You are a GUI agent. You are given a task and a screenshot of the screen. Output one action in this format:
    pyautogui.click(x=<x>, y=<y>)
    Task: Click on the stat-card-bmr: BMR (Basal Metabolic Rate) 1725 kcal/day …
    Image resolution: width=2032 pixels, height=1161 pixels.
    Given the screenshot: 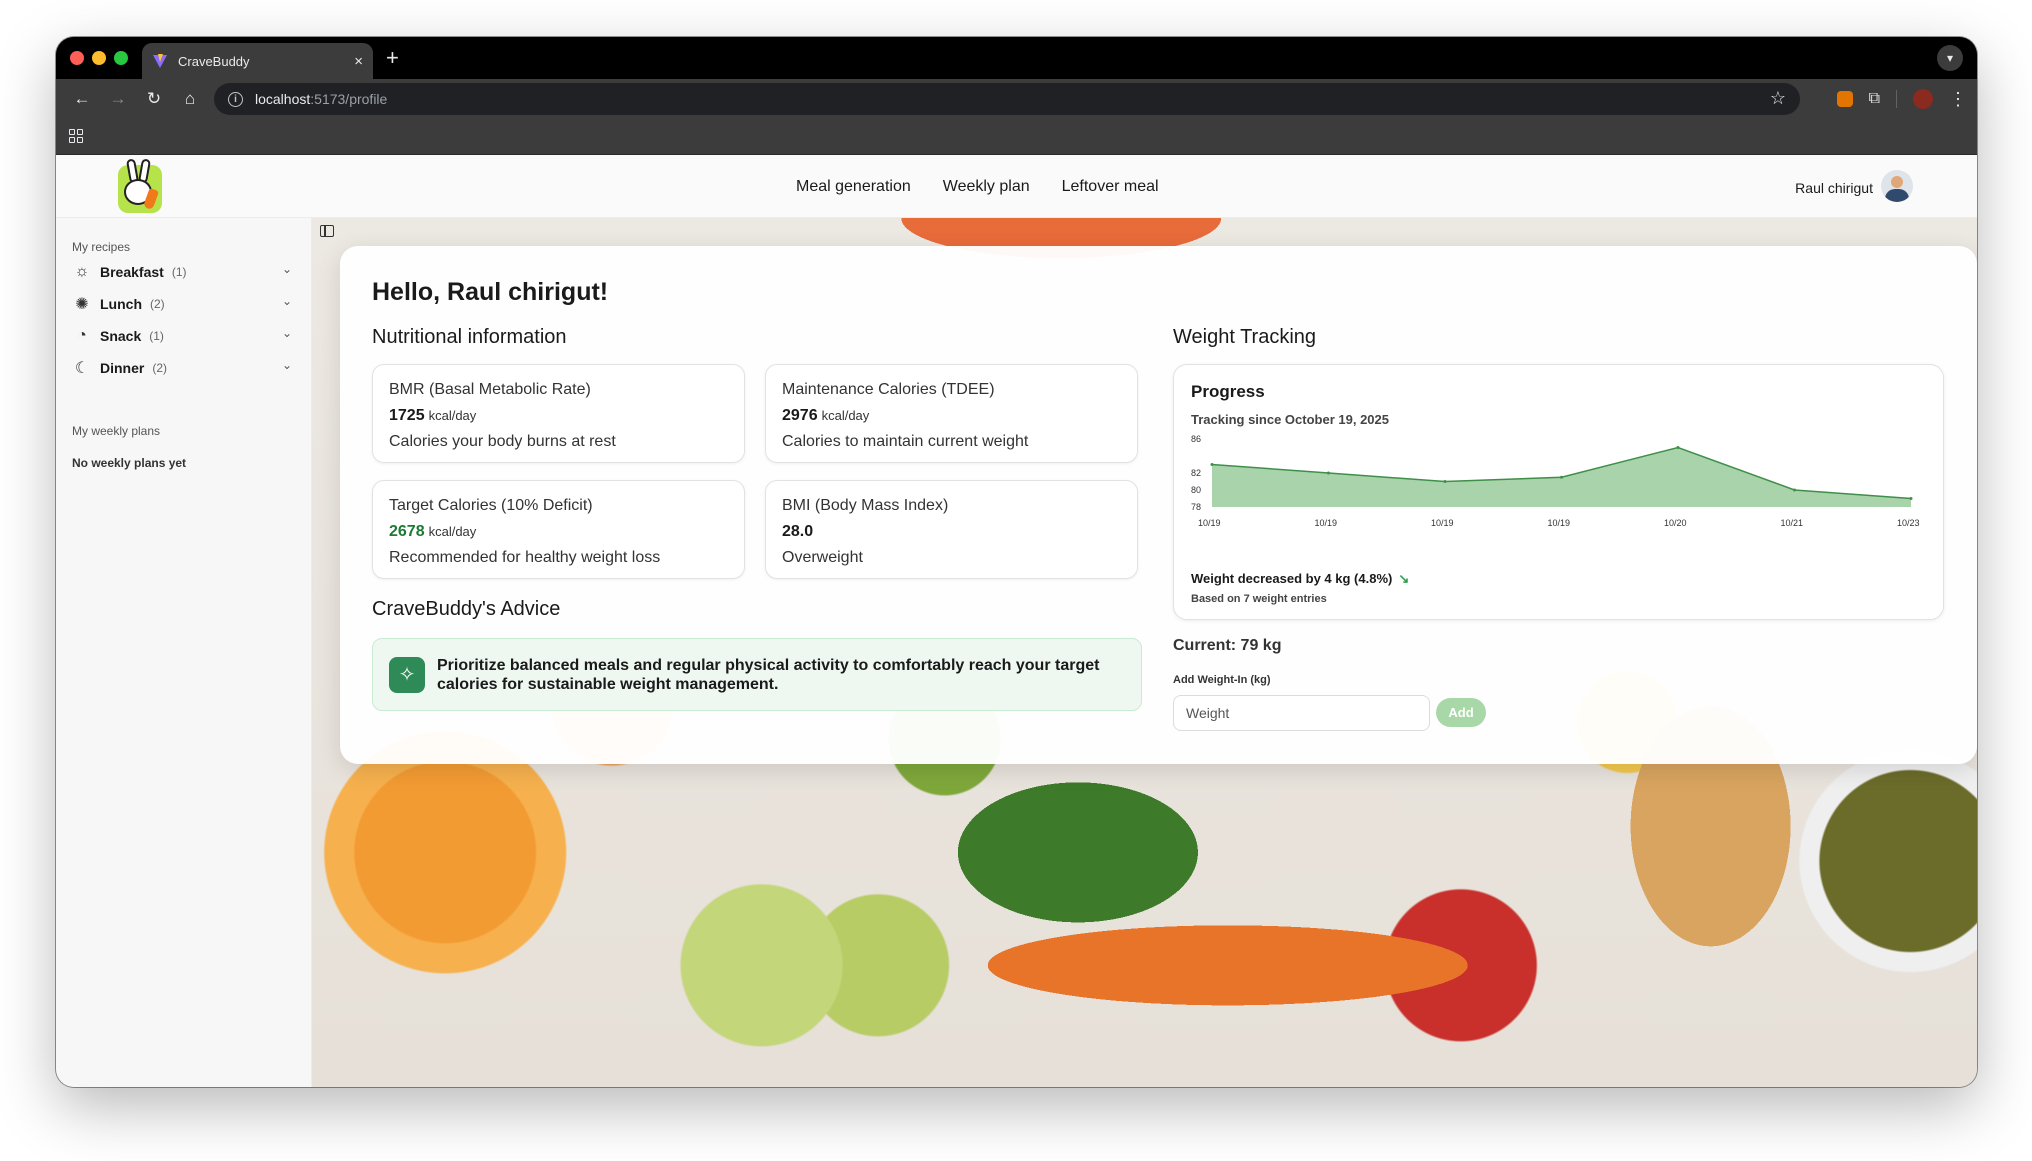 What is the action you would take?
    pyautogui.click(x=558, y=413)
    